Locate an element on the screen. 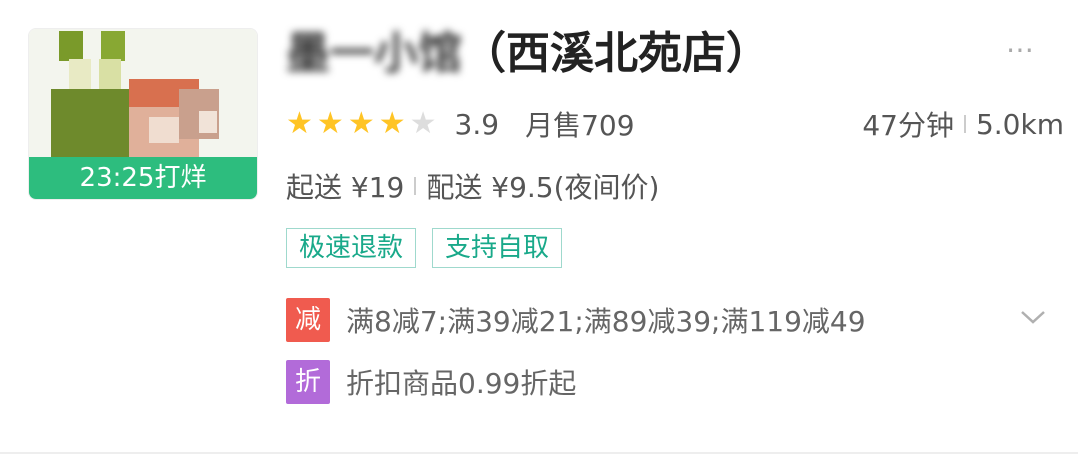  monthly-sales: 月售709 is located at coordinates (580, 125).